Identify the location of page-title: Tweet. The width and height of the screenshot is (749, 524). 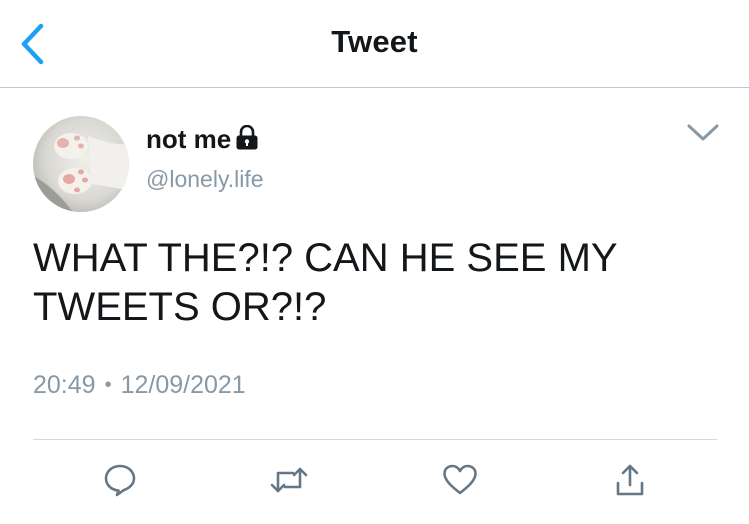
(374, 41).